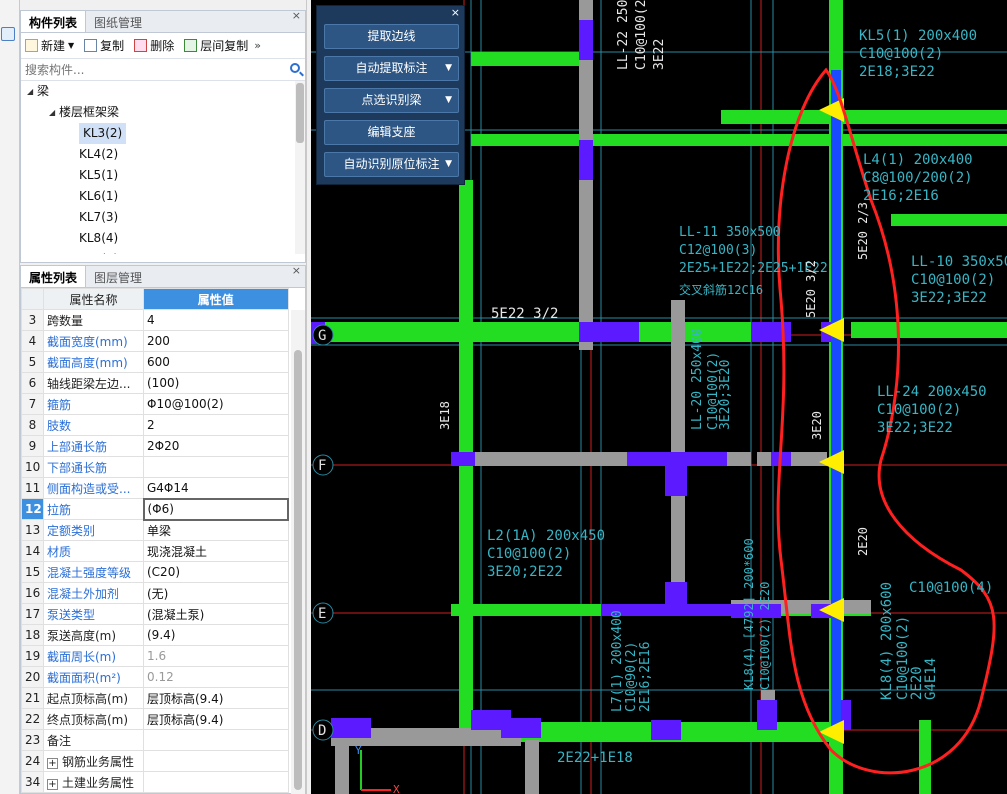 Image resolution: width=1007 pixels, height=794 pixels. I want to click on property-name: 上部通长筋, so click(93, 446).